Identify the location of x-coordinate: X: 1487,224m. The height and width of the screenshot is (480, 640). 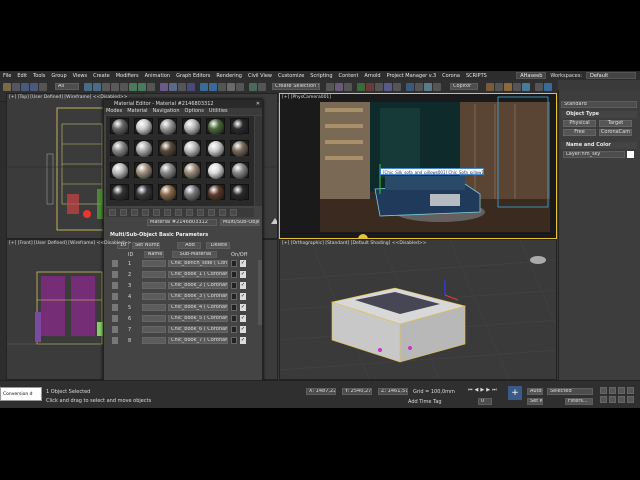
(321, 391).